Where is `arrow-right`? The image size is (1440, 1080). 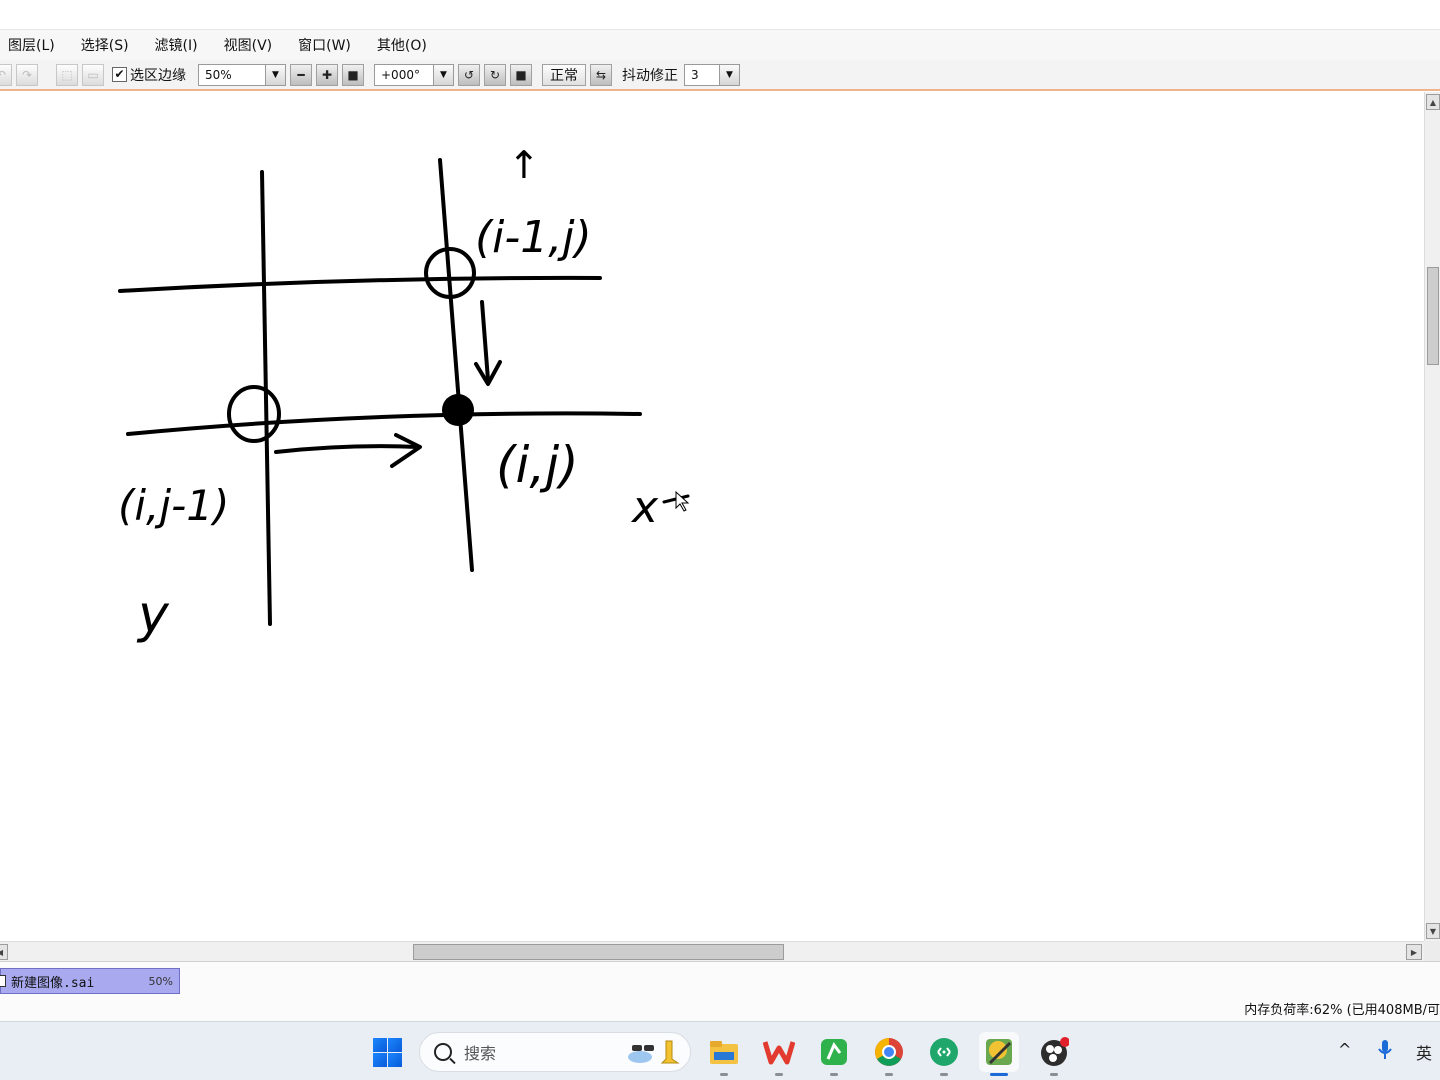
arrow-right is located at coordinates (347, 449).